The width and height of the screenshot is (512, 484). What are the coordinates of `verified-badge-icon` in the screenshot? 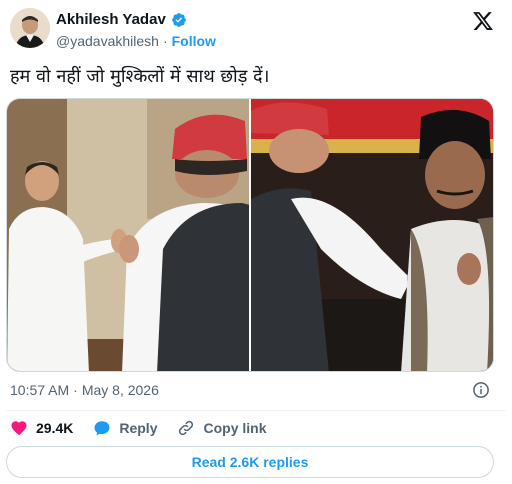 It's located at (178, 19).